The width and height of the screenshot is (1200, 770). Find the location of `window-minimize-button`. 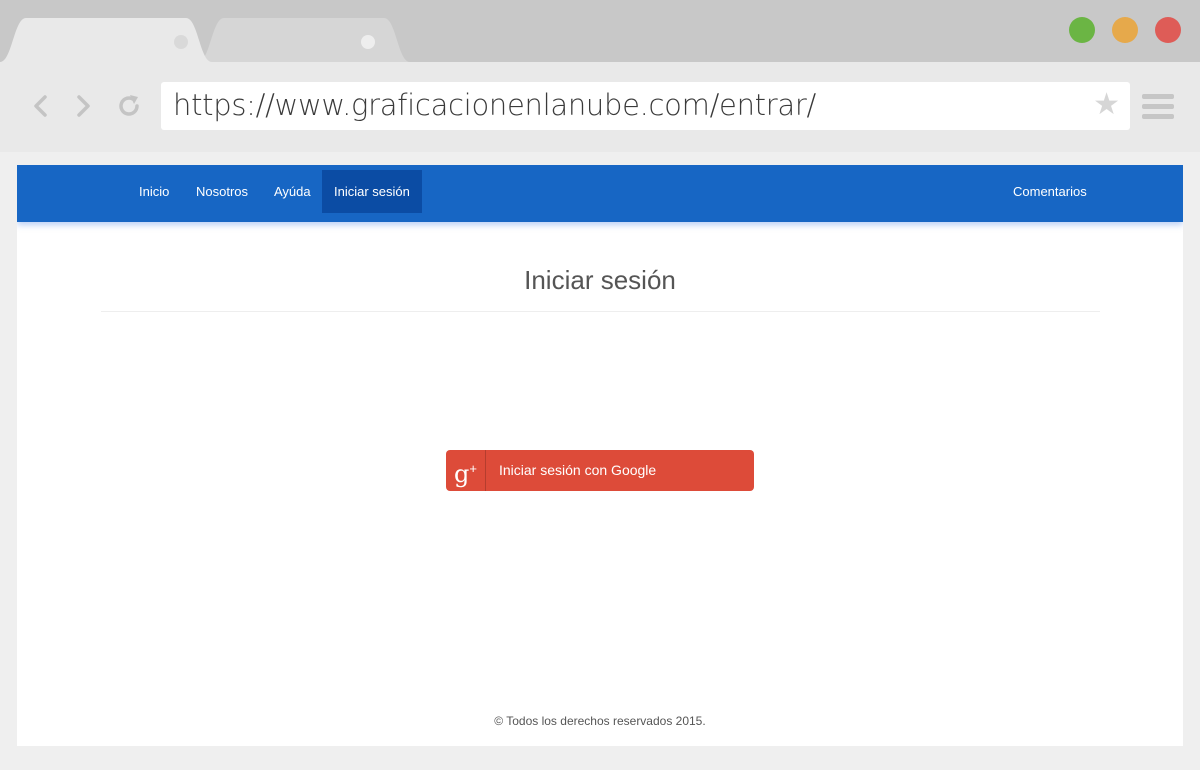

window-minimize-button is located at coordinates (1125, 30).